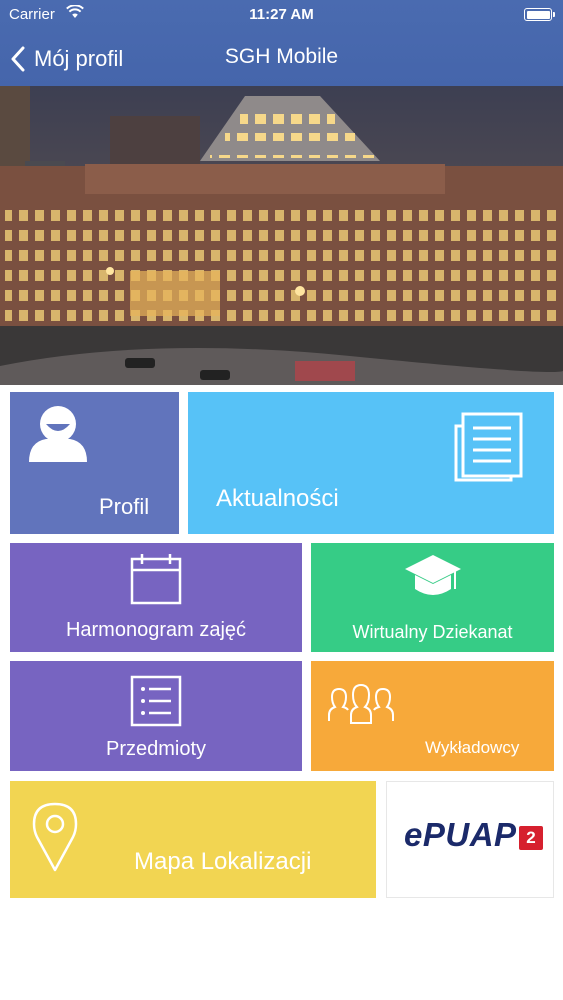 The image size is (563, 1000). What do you see at coordinates (531, 838) in the screenshot?
I see `epuap-logo-number: 2` at bounding box center [531, 838].